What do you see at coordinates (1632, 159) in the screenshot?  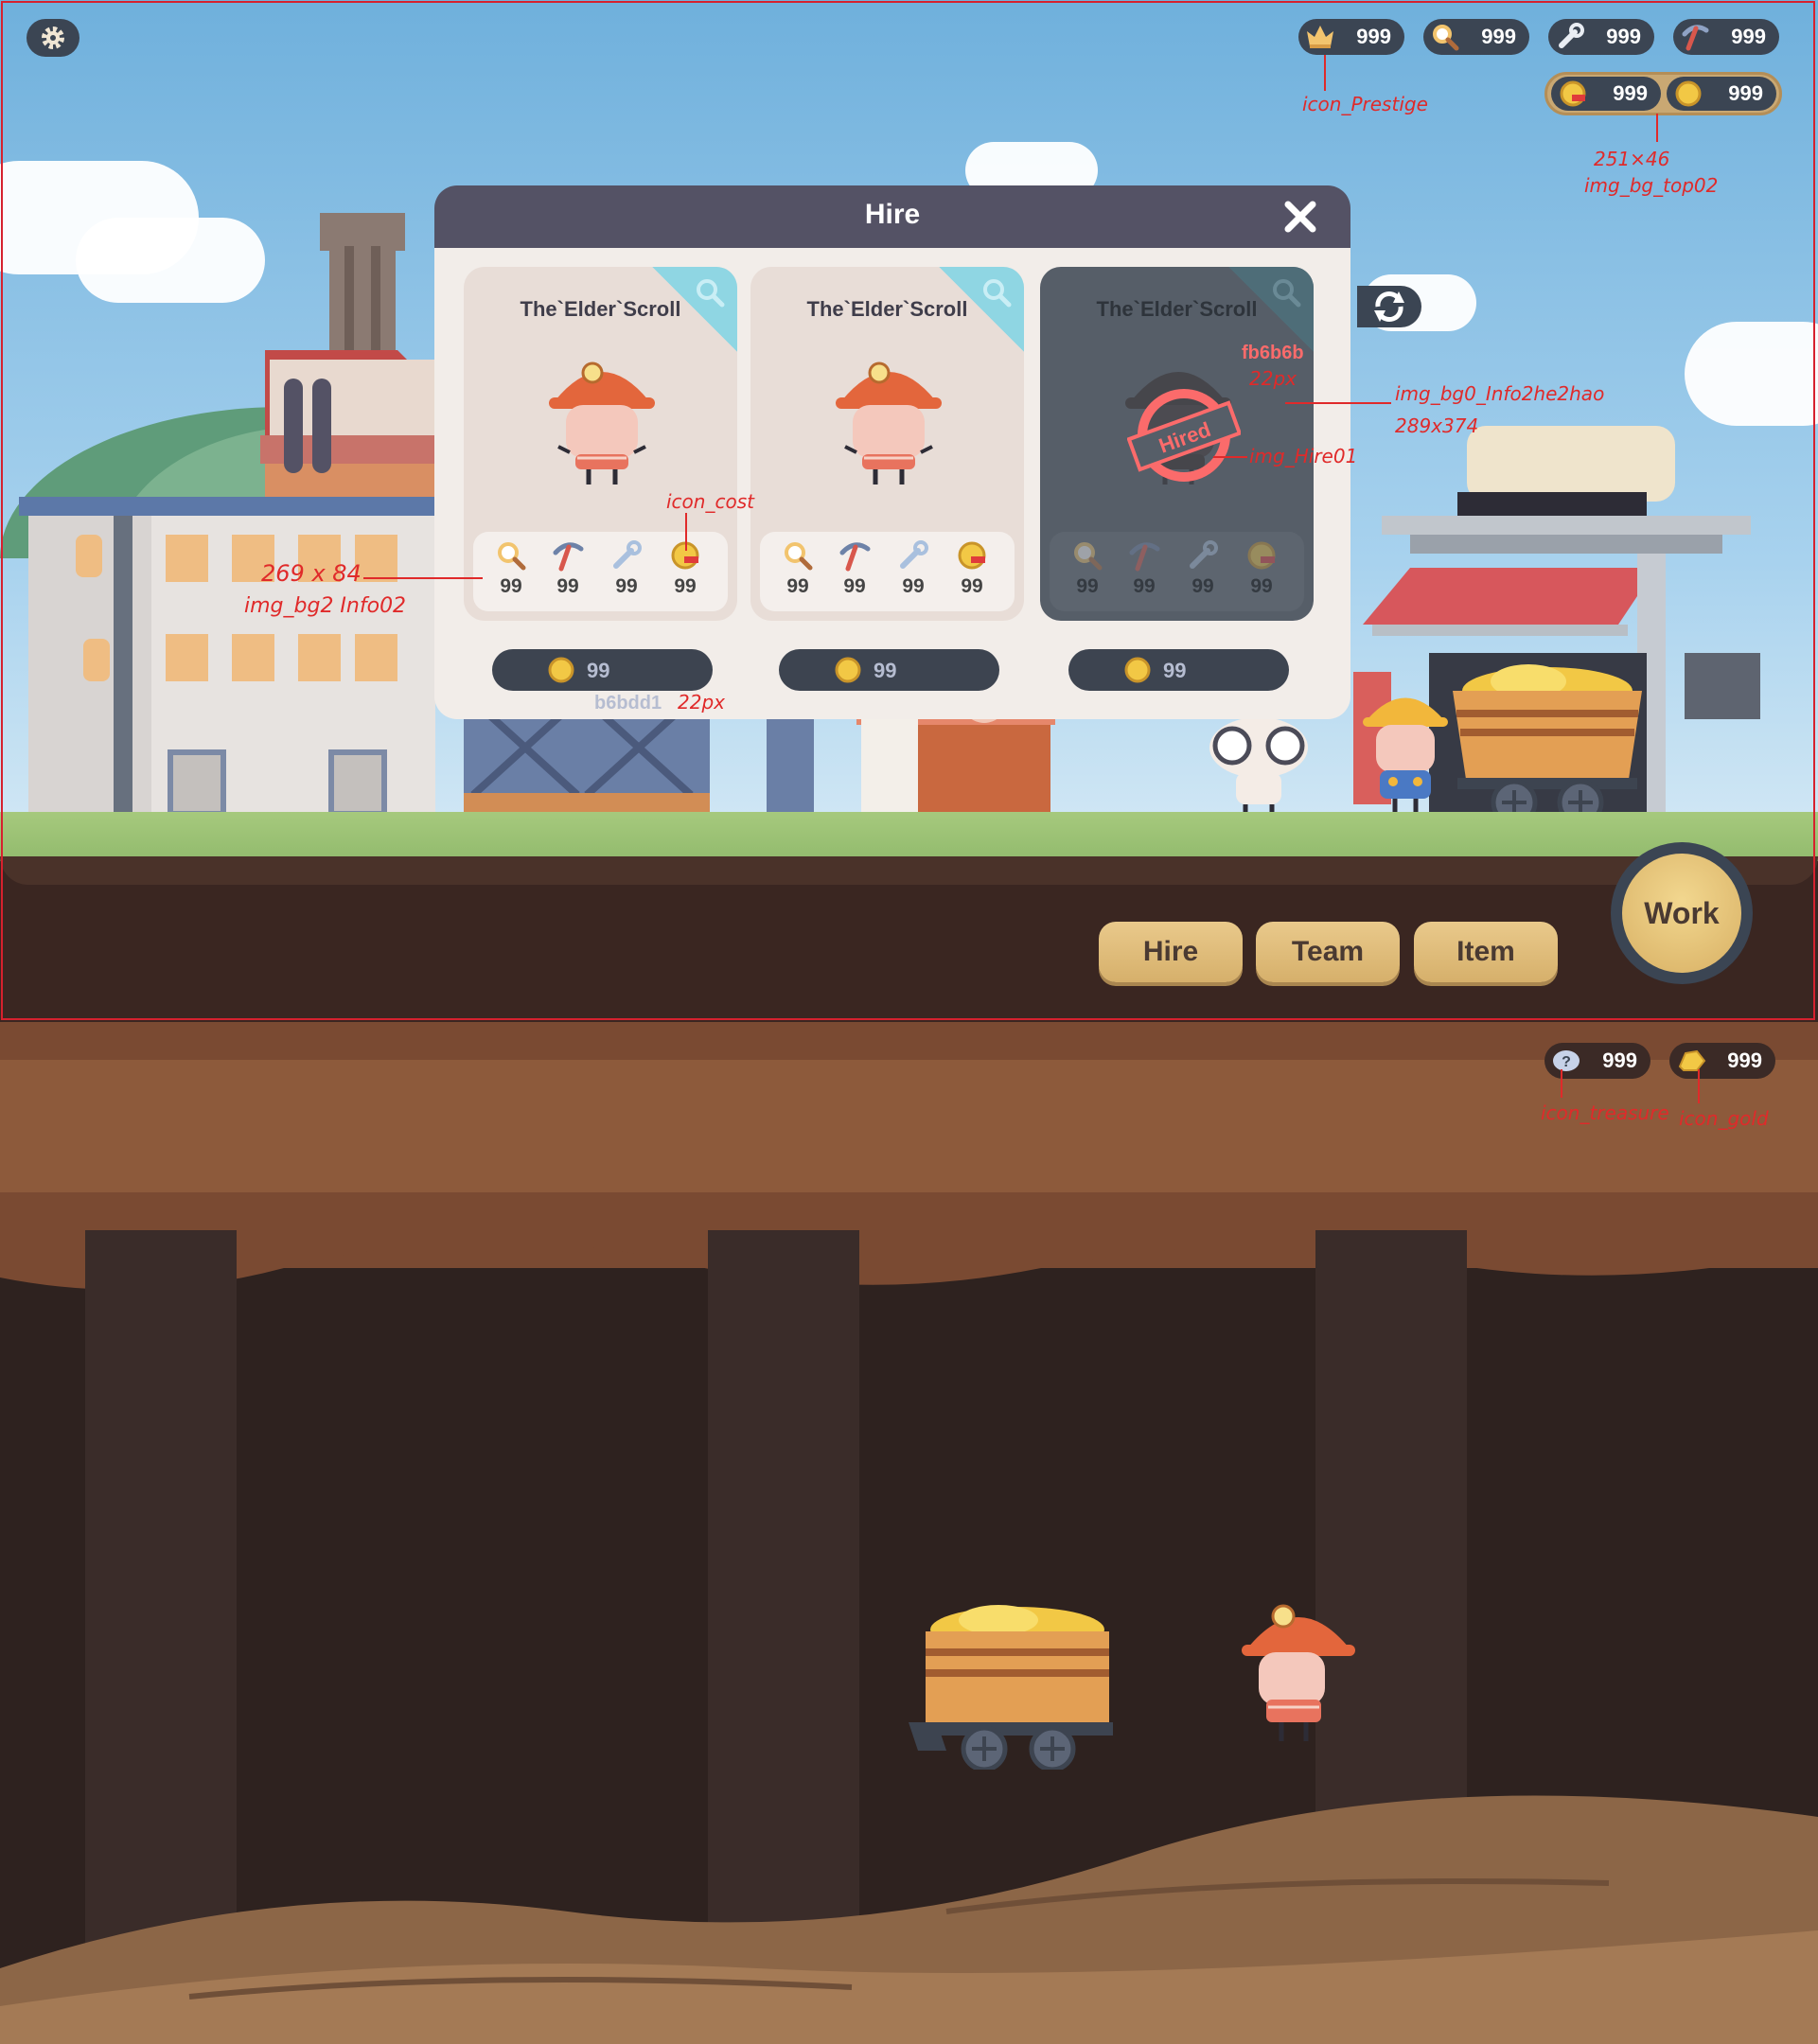 I see `annotation-label: 251×46` at bounding box center [1632, 159].